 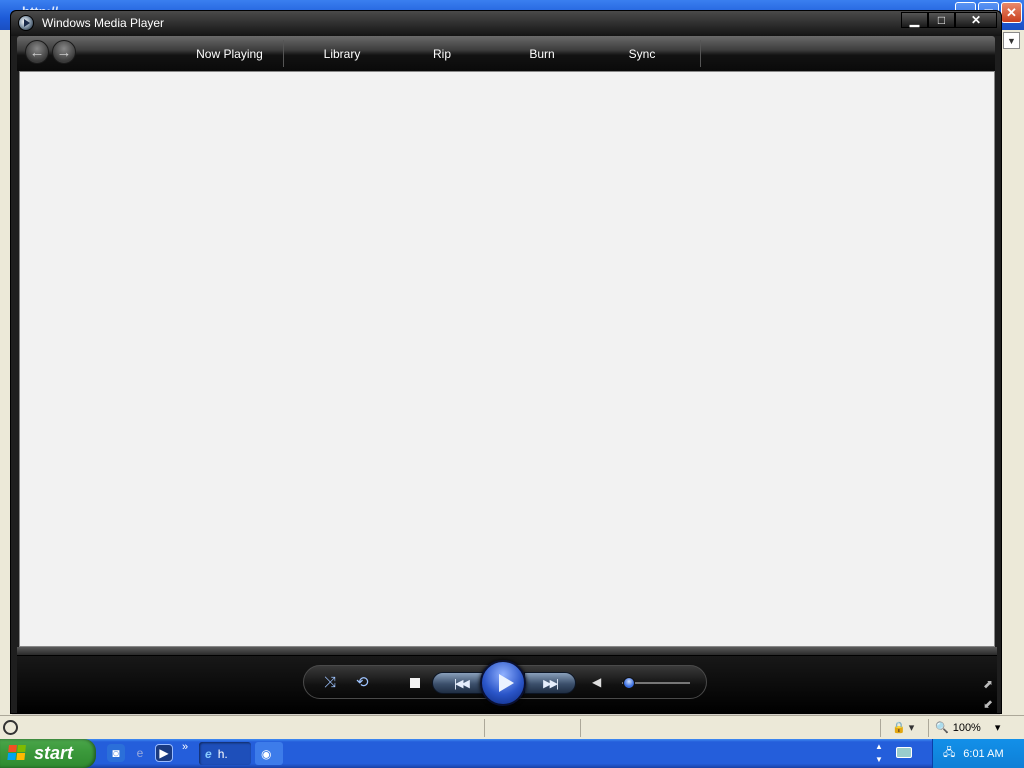 I want to click on tab-rip: Rip, so click(x=442, y=53).